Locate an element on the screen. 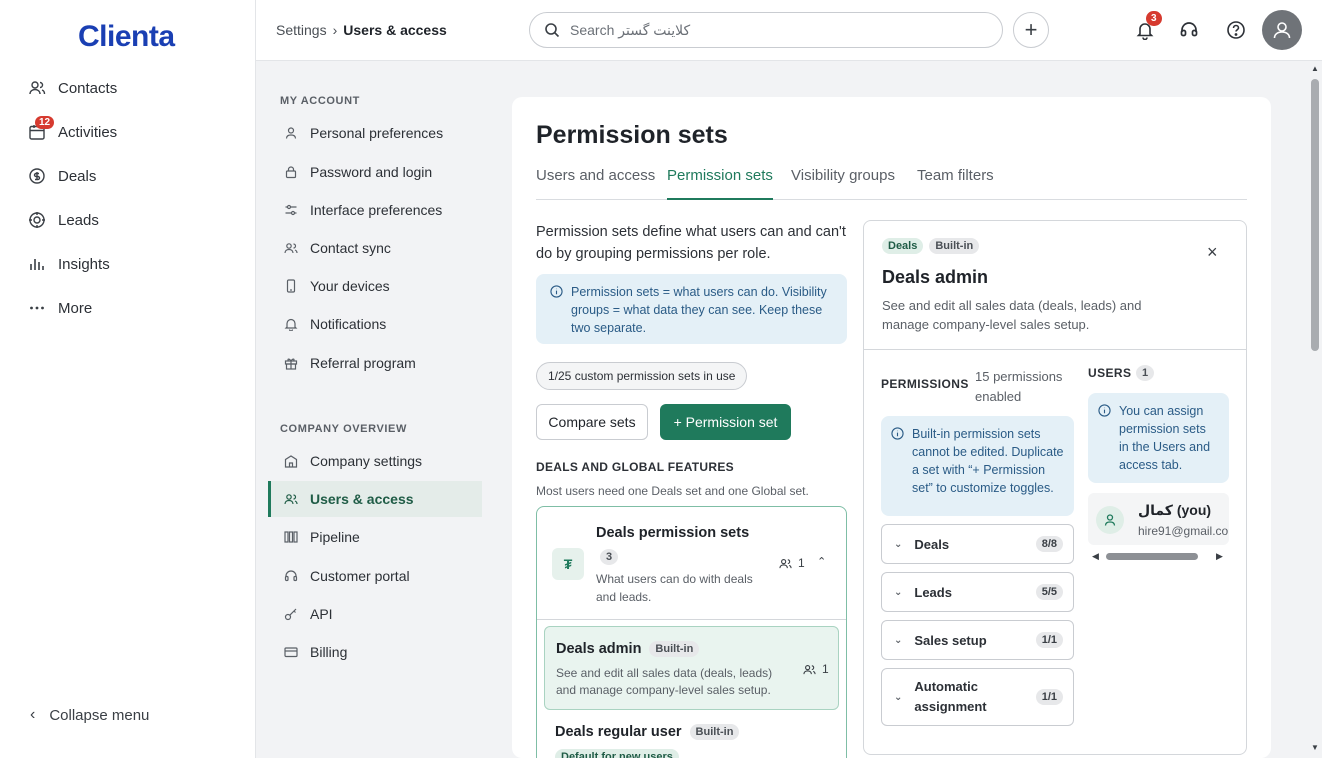 This screenshot has width=1322, height=758. user-name: کمال (you) is located at coordinates (1175, 510).